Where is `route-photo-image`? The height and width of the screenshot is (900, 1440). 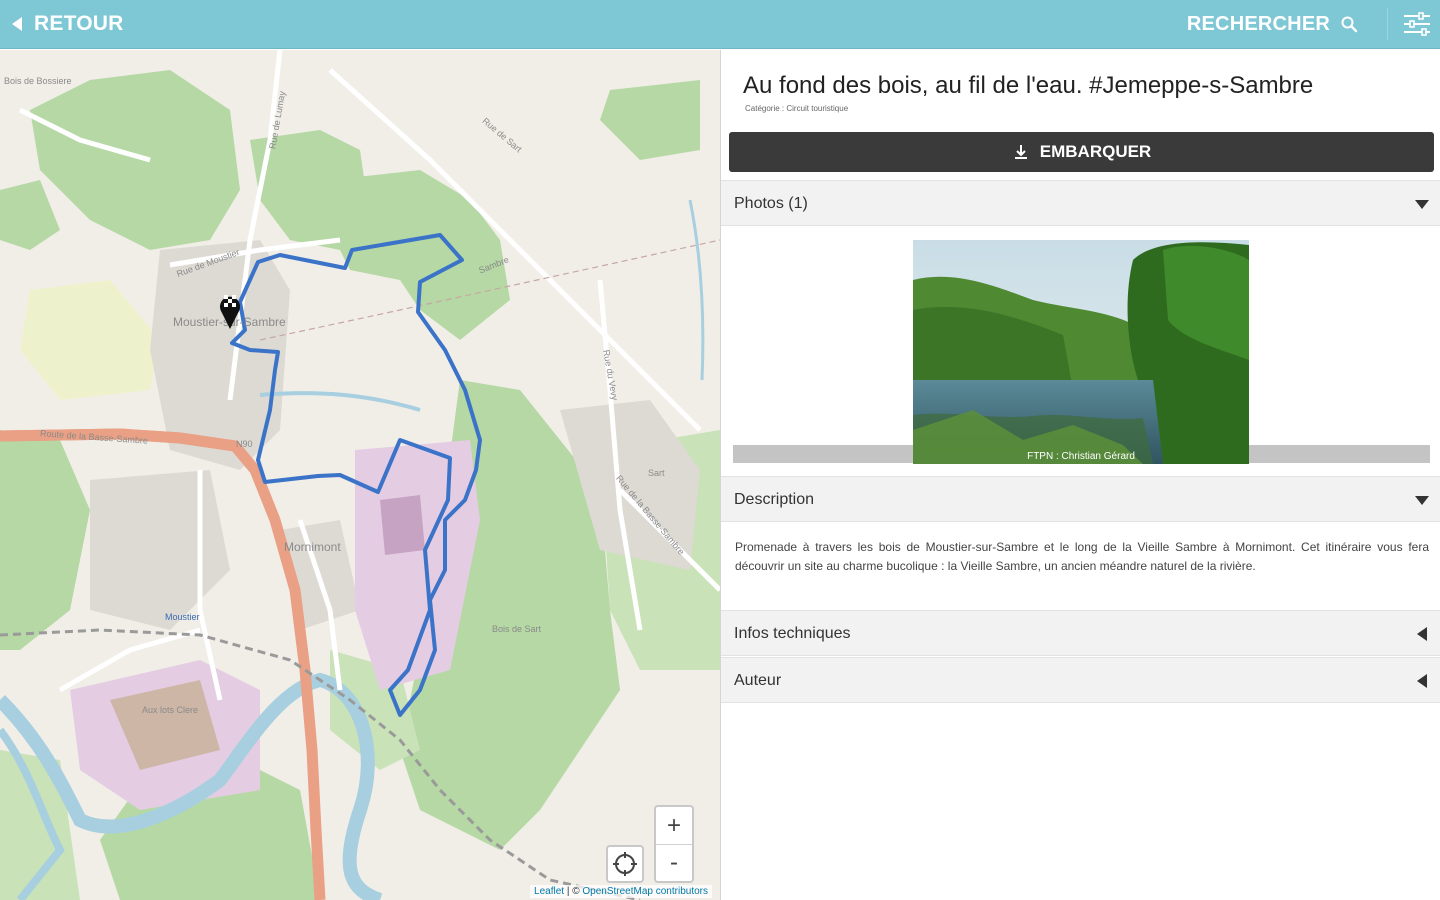
route-photo-image is located at coordinates (1081, 352).